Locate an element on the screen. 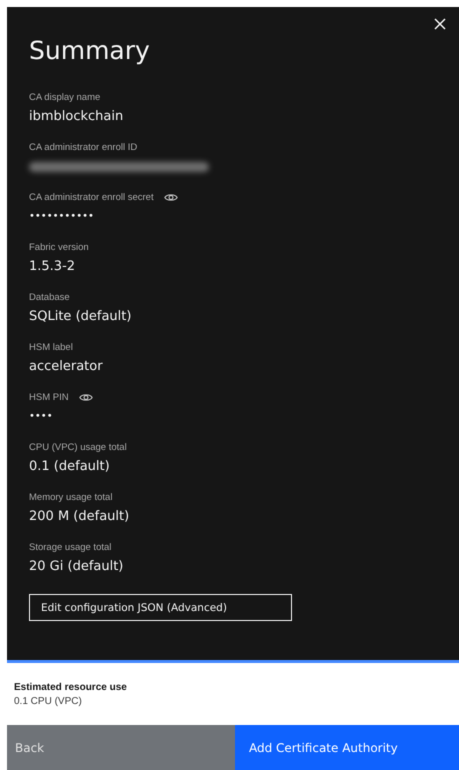 The width and height of the screenshot is (459, 770). estimate-title: Estimated resource use is located at coordinates (71, 687).